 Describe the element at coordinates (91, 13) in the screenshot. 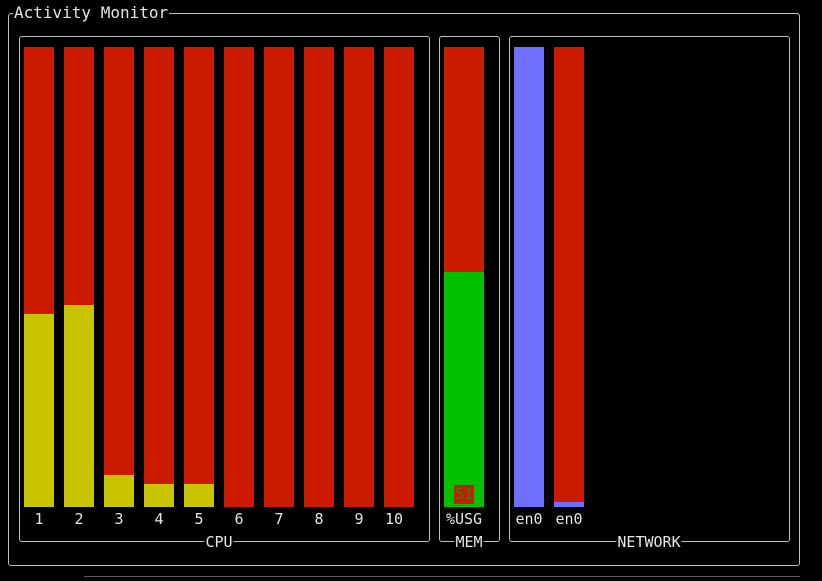

I see `window-title: Activity Monitor` at that location.